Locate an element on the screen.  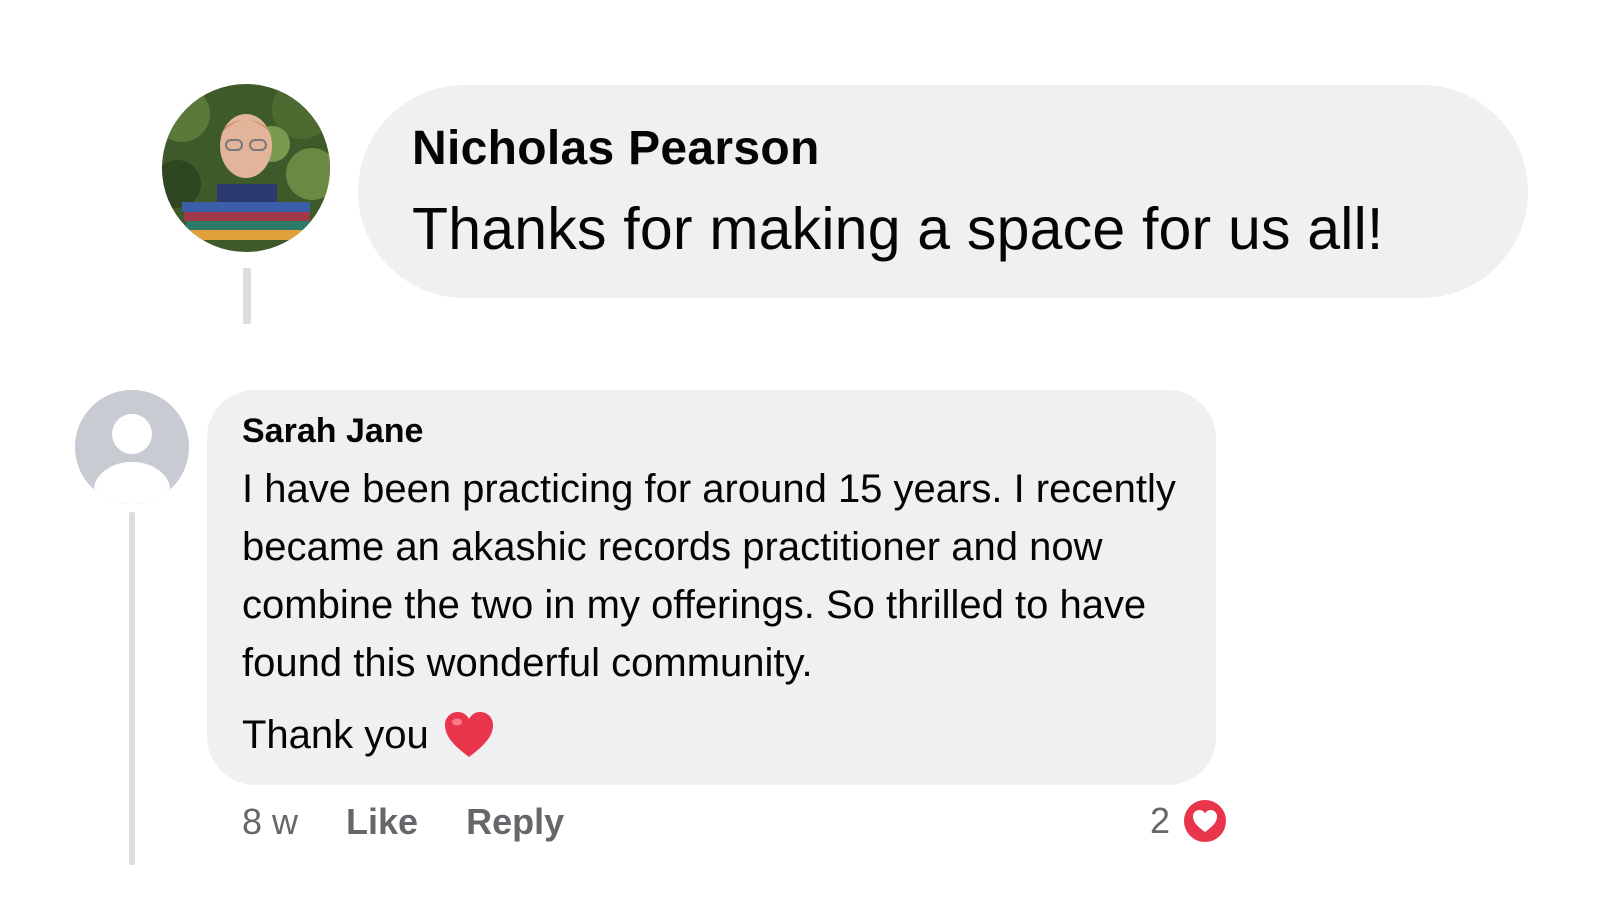
avatar-photo-image is located at coordinates (246, 168).